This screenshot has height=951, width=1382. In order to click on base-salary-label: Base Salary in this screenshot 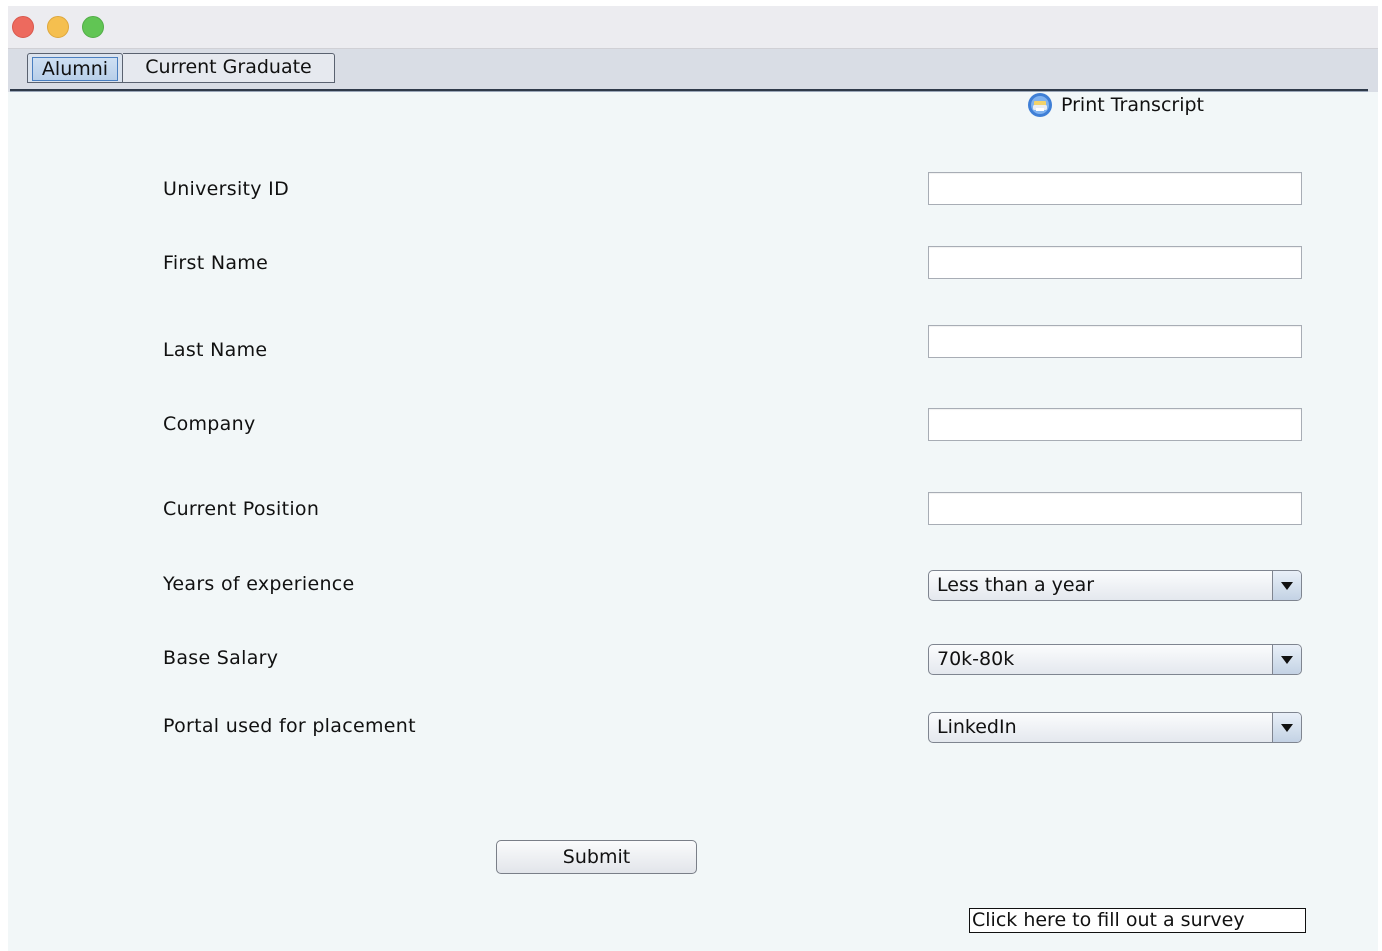, I will do `click(221, 658)`.